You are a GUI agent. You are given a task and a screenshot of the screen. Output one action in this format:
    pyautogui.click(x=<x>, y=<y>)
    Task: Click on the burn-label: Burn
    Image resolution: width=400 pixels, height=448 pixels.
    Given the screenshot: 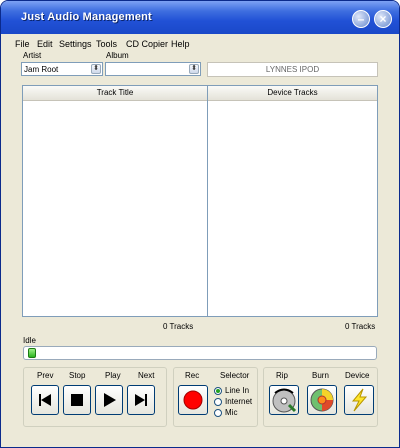 What is the action you would take?
    pyautogui.click(x=320, y=375)
    